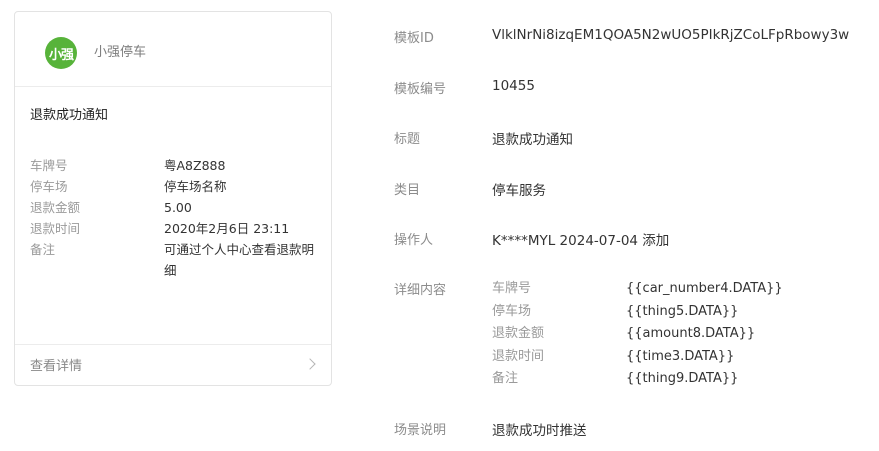  What do you see at coordinates (49, 165) in the screenshot?
I see `field-label: 车牌号` at bounding box center [49, 165].